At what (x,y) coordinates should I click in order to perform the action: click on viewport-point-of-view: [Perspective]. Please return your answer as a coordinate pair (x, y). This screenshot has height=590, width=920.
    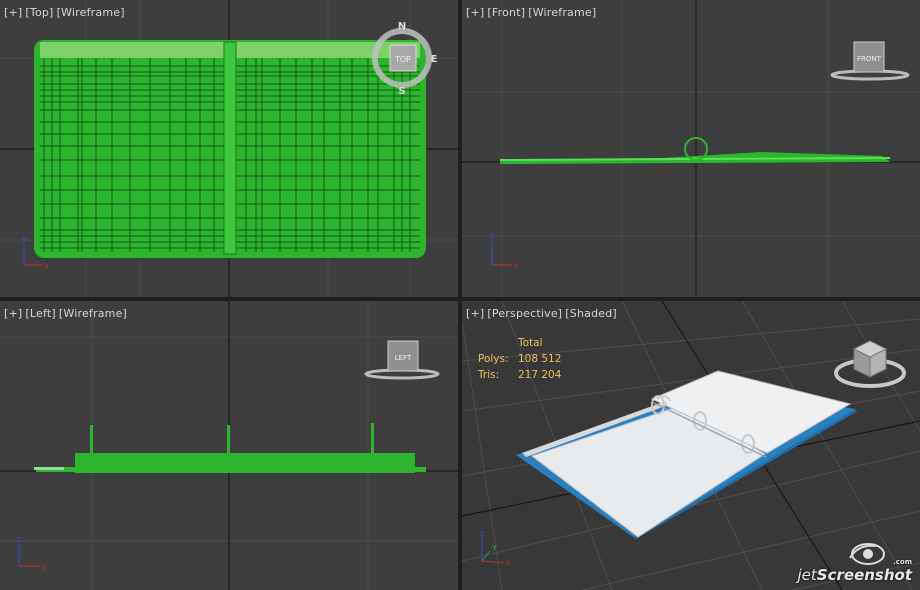
    Looking at the image, I should click on (524, 313).